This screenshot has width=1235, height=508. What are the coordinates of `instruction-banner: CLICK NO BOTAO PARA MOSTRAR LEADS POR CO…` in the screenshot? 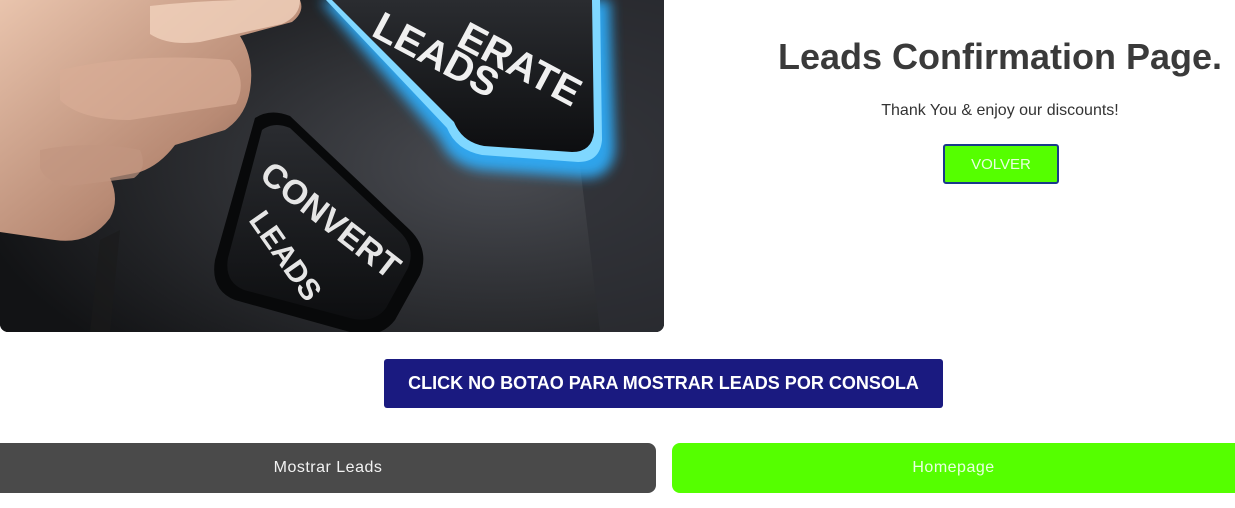 It's located at (663, 383).